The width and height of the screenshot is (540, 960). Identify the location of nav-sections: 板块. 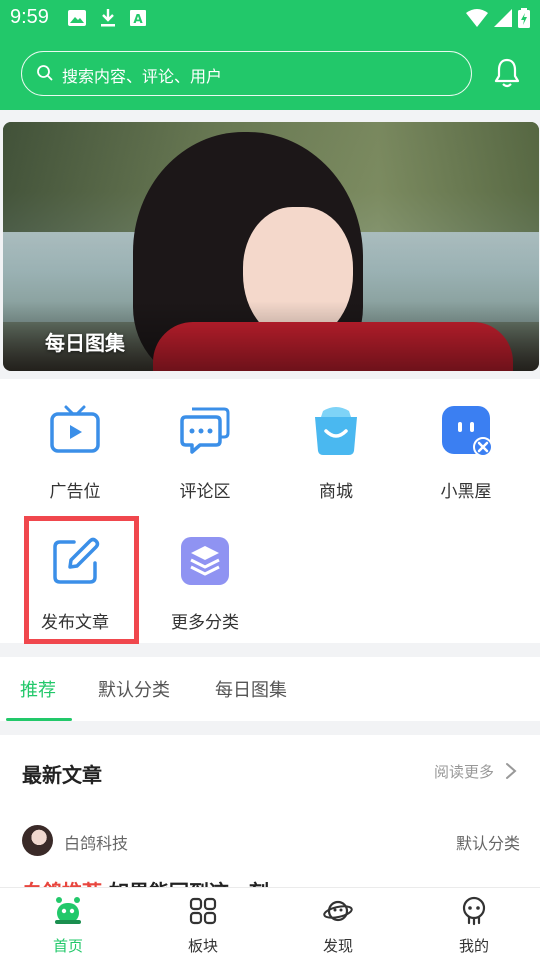
(203, 926).